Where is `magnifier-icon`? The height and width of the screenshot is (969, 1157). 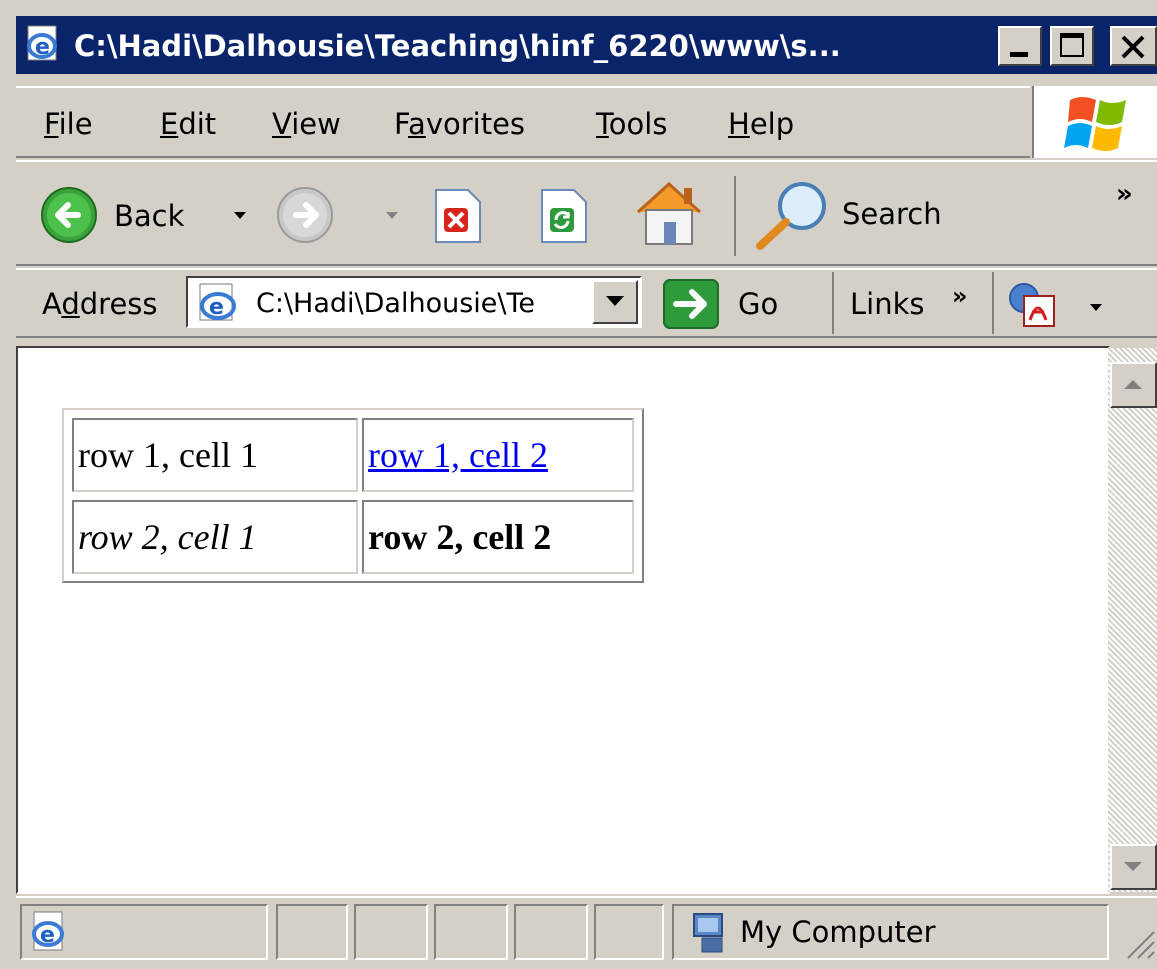 magnifier-icon is located at coordinates (791, 216).